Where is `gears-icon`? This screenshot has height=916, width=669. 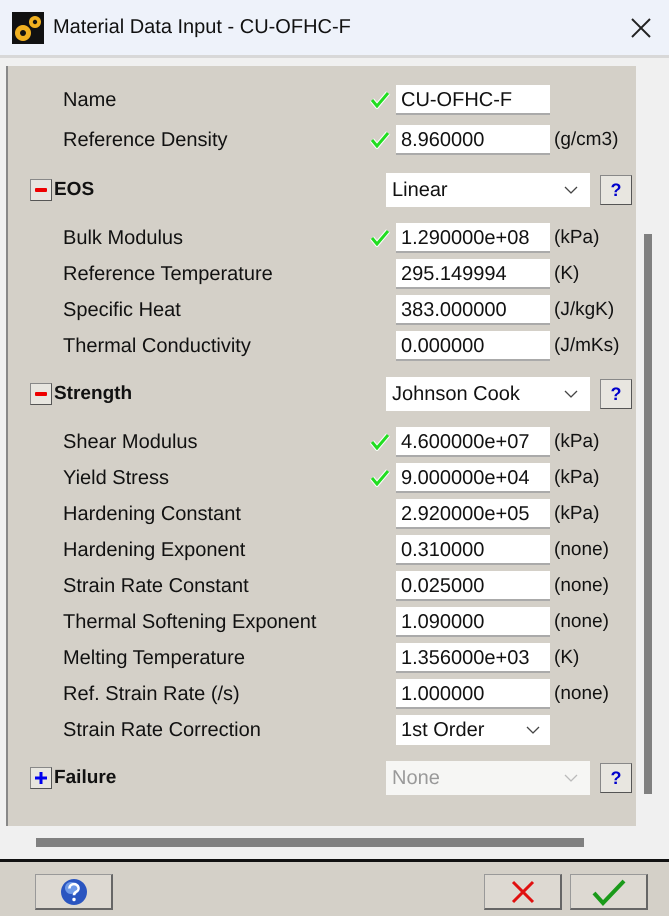 gears-icon is located at coordinates (28, 28).